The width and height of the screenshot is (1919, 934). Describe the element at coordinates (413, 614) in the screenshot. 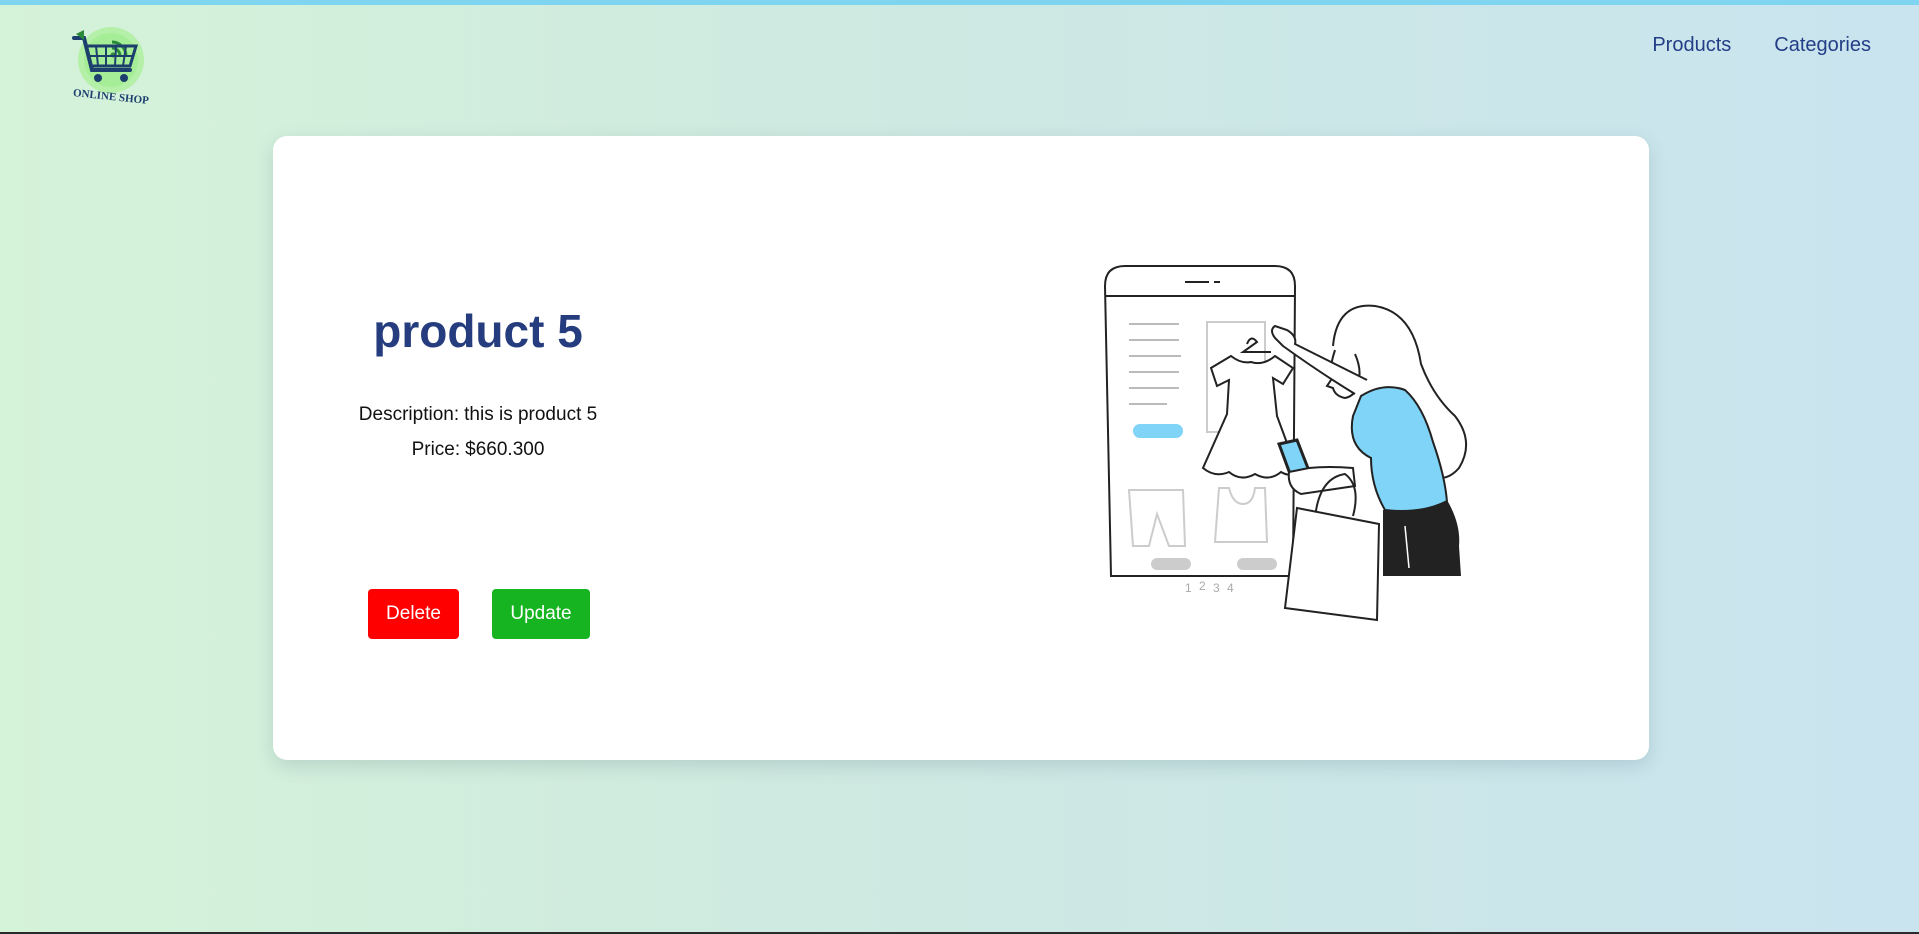

I see `delete-button: Delete` at that location.